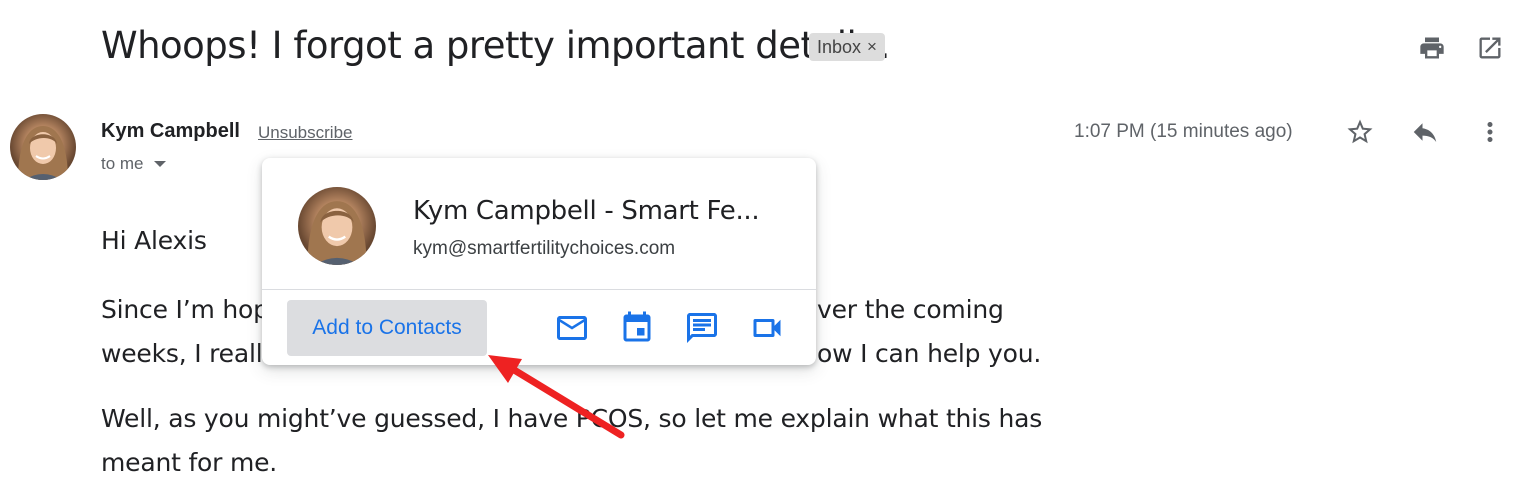 The image size is (1536, 497). Describe the element at coordinates (539, 289) in the screenshot. I see `card-divider` at that location.